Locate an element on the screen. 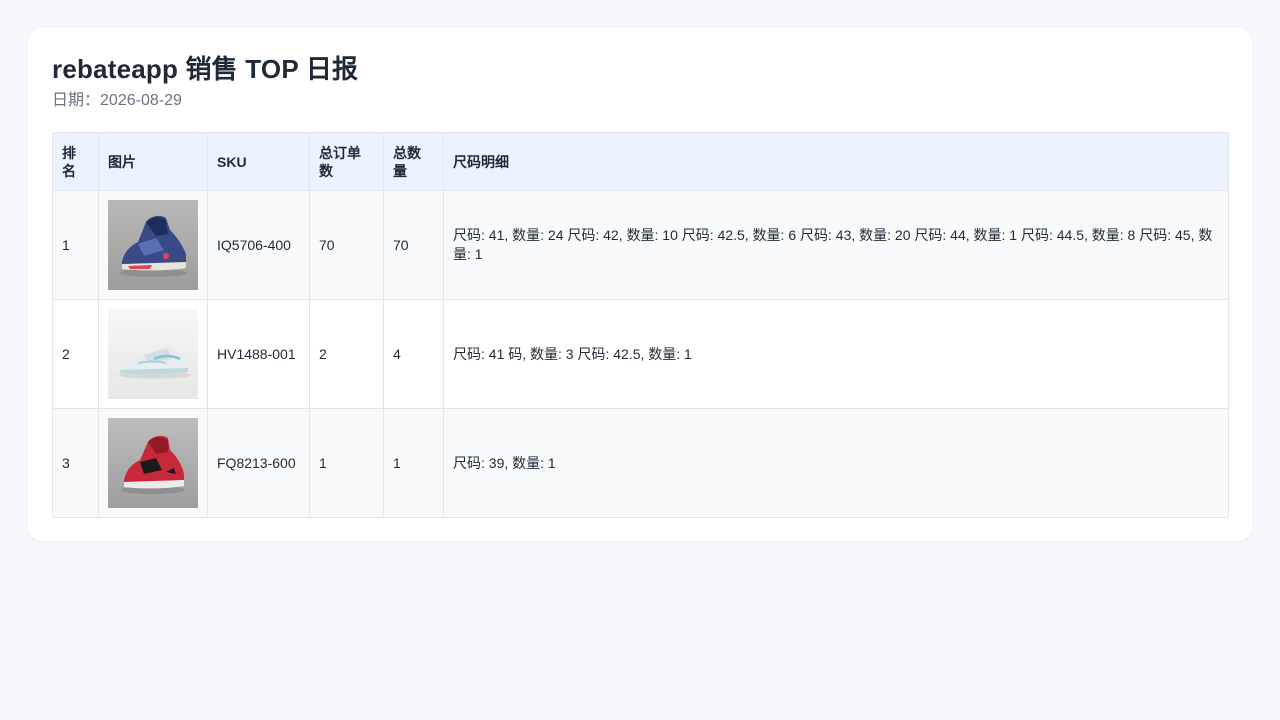  col-header-sizes: 尺码明细 is located at coordinates (836, 161).